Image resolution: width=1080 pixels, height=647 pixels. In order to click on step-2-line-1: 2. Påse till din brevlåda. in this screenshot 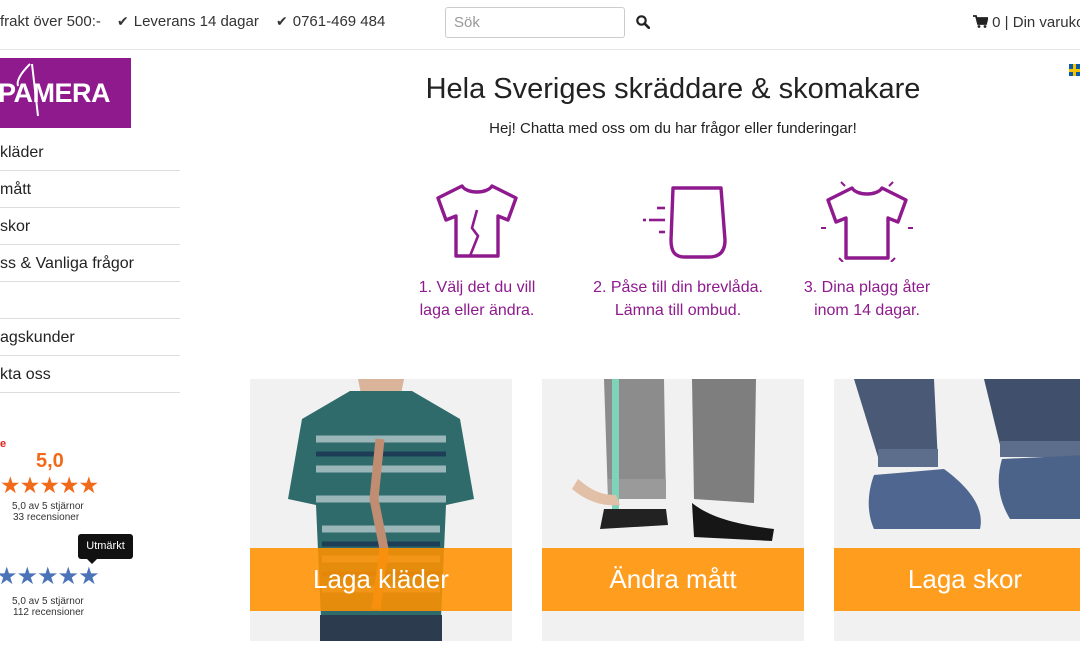, I will do `click(678, 287)`.